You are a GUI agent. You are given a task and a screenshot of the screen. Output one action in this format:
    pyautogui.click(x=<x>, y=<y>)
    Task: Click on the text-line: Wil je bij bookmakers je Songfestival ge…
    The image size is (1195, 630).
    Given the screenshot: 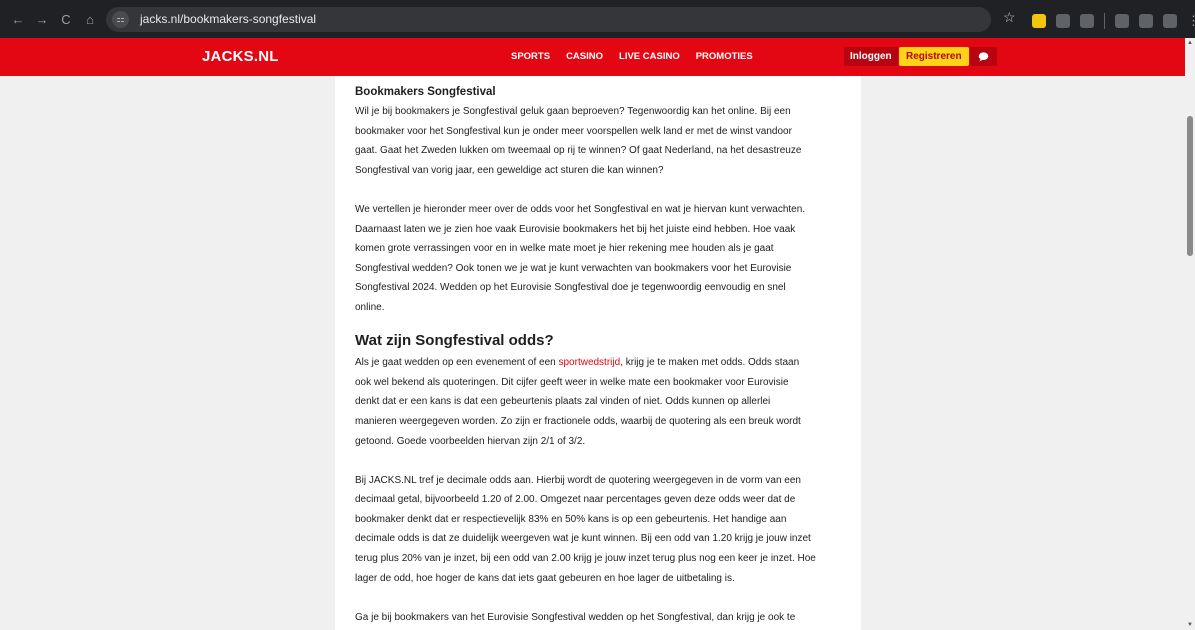 What is the action you would take?
    pyautogui.click(x=573, y=111)
    